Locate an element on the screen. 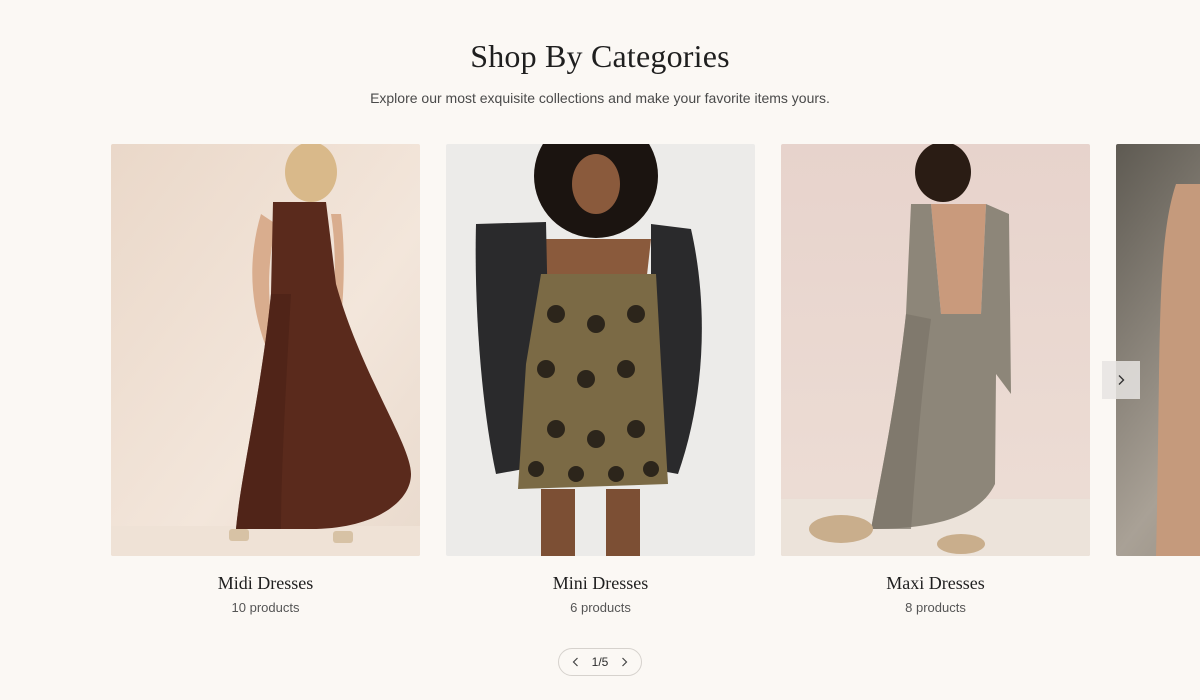 The width and height of the screenshot is (1200, 700). category-product-count: 6 products is located at coordinates (600, 607).